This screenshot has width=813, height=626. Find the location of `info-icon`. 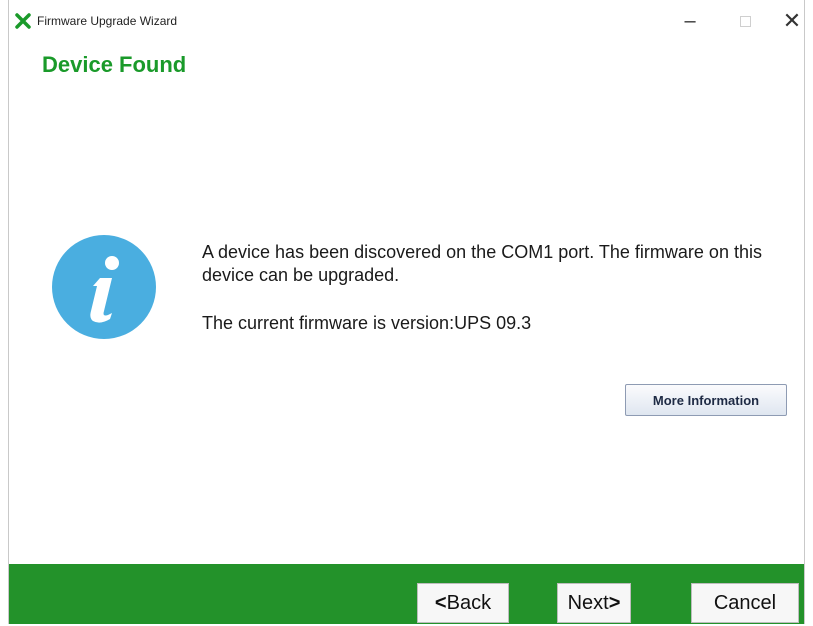

info-icon is located at coordinates (104, 287).